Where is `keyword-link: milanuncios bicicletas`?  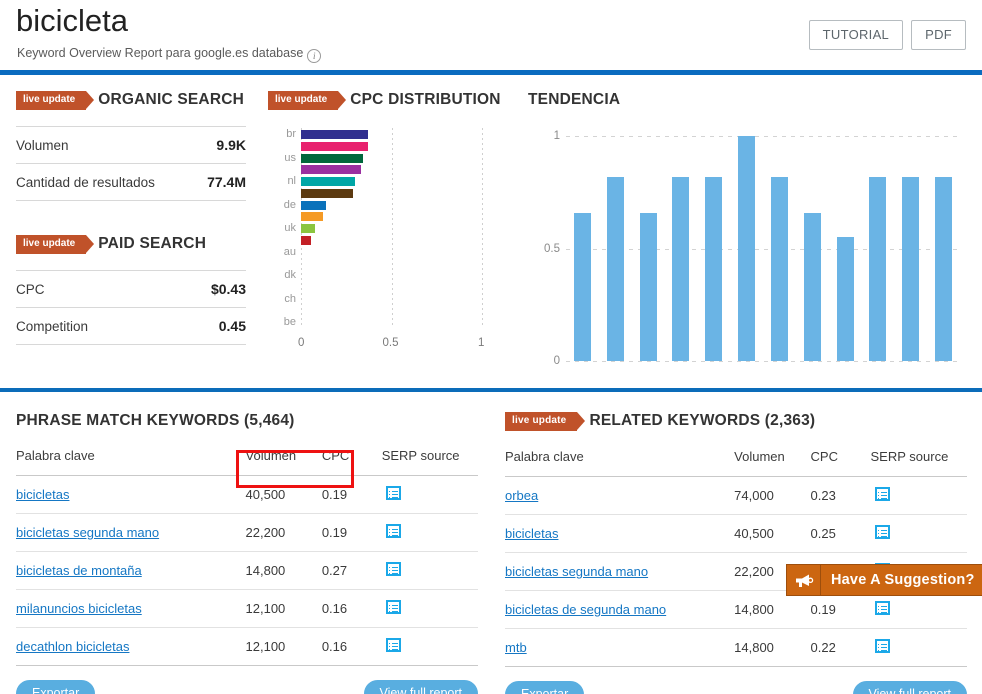
keyword-link: milanuncios bicicletas is located at coordinates (79, 608).